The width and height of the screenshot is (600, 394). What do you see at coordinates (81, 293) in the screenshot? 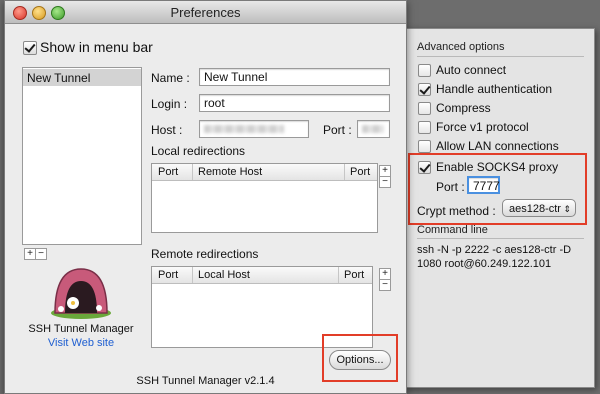
I see `tunnel-logo-icon` at bounding box center [81, 293].